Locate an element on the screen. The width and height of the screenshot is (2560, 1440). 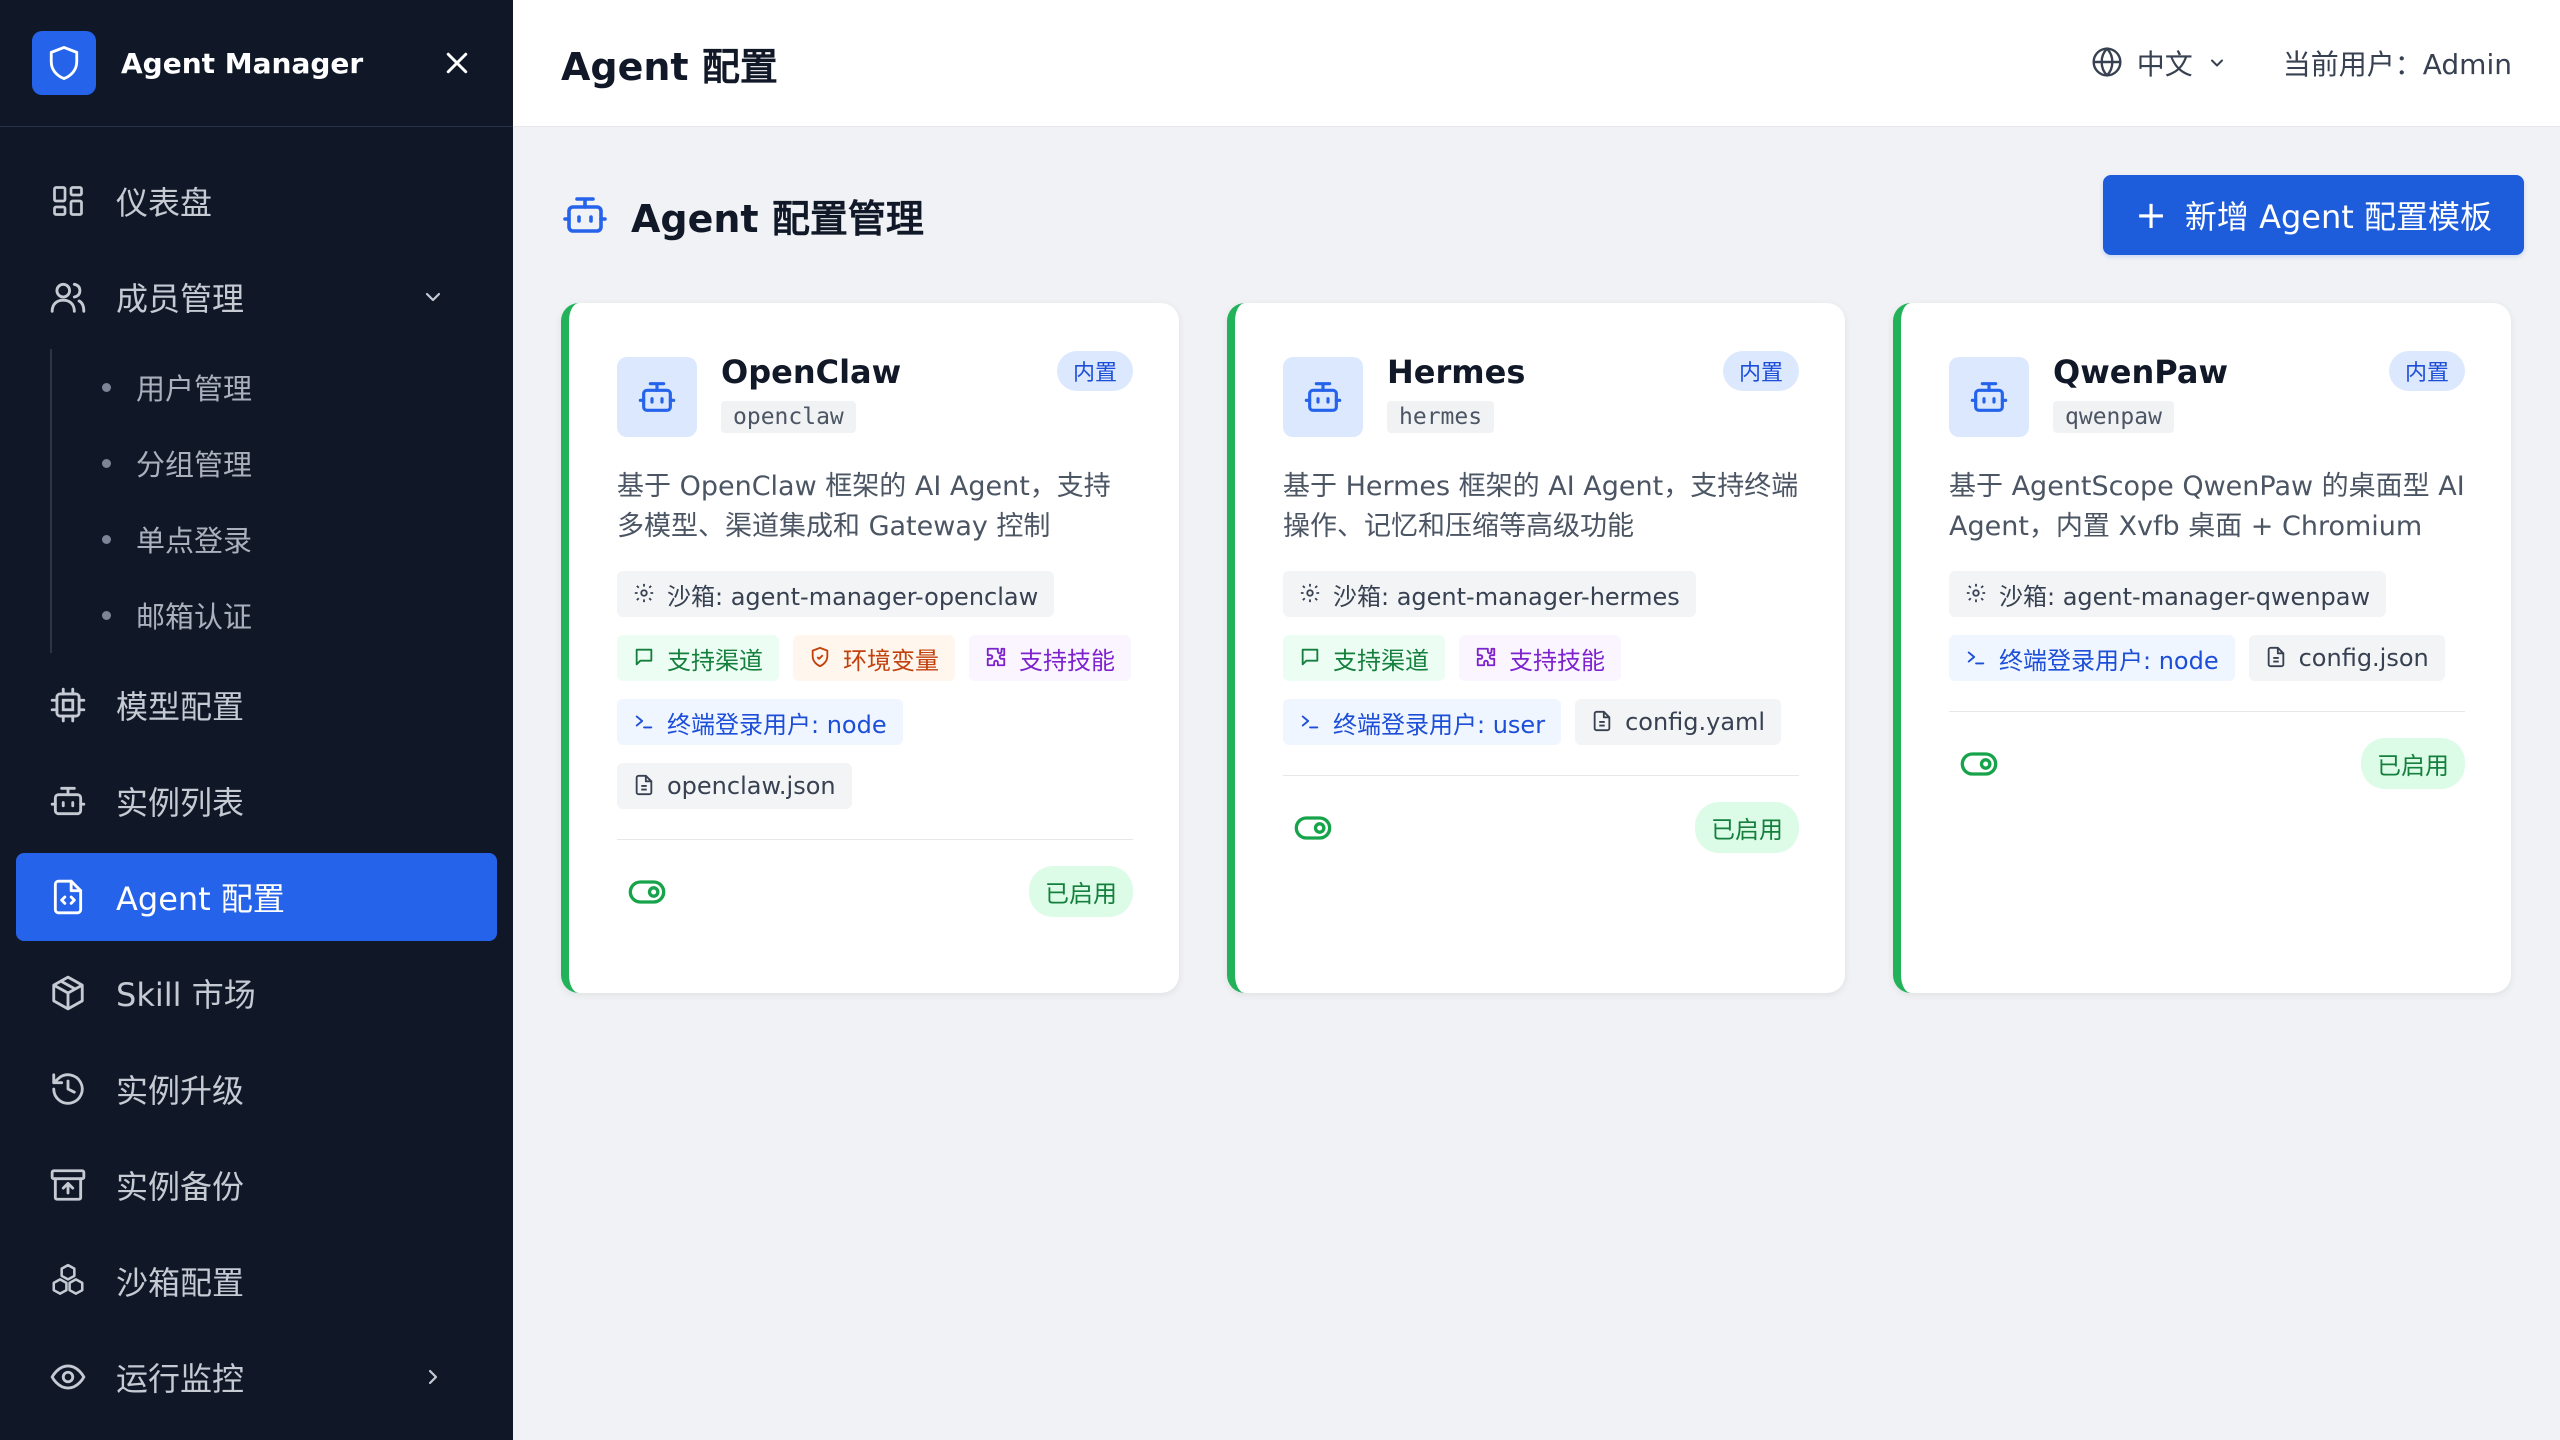
card-header: QwenPaw qwenpaw is located at coordinates (2207, 395).